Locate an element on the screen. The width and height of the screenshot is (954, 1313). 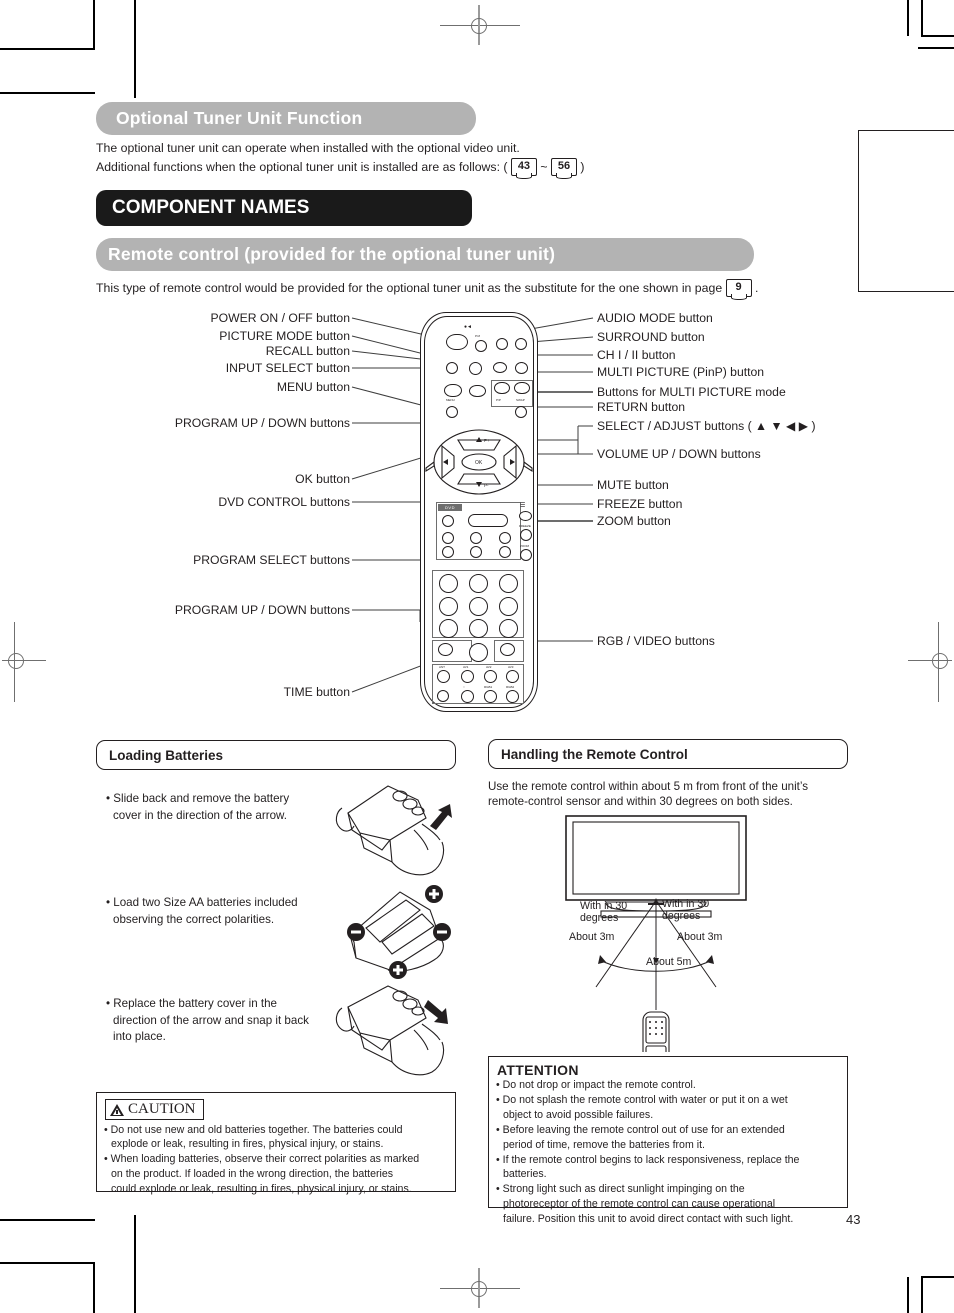
input-select-button is located at coordinates (475, 368).